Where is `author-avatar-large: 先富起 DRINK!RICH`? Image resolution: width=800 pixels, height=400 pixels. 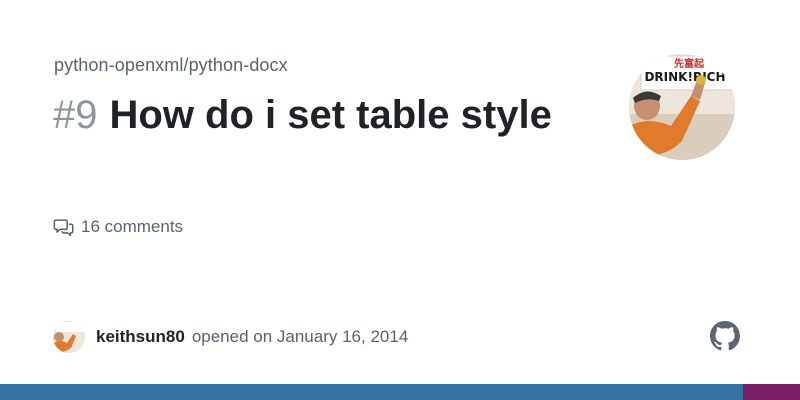
author-avatar-large: 先富起 DRINK!RICH is located at coordinates (682, 107).